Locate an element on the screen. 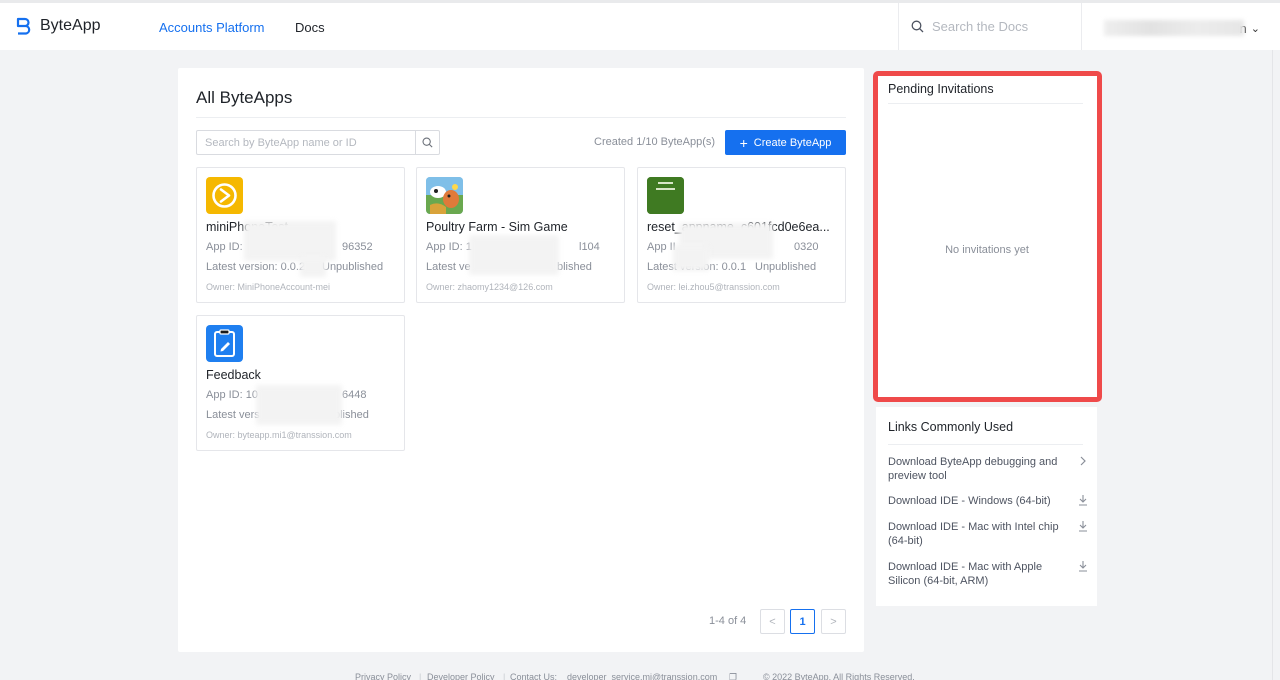 The width and height of the screenshot is (1280, 680). top-header: ByteApp Accounts Platform Docs n ⌄ is located at coordinates (640, 25).